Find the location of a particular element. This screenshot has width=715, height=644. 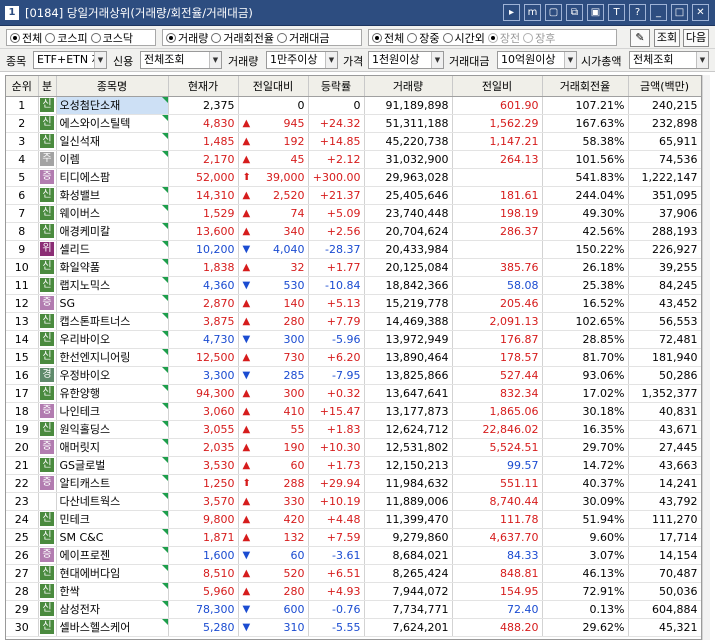

column-header: 현재가 is located at coordinates (203, 86).